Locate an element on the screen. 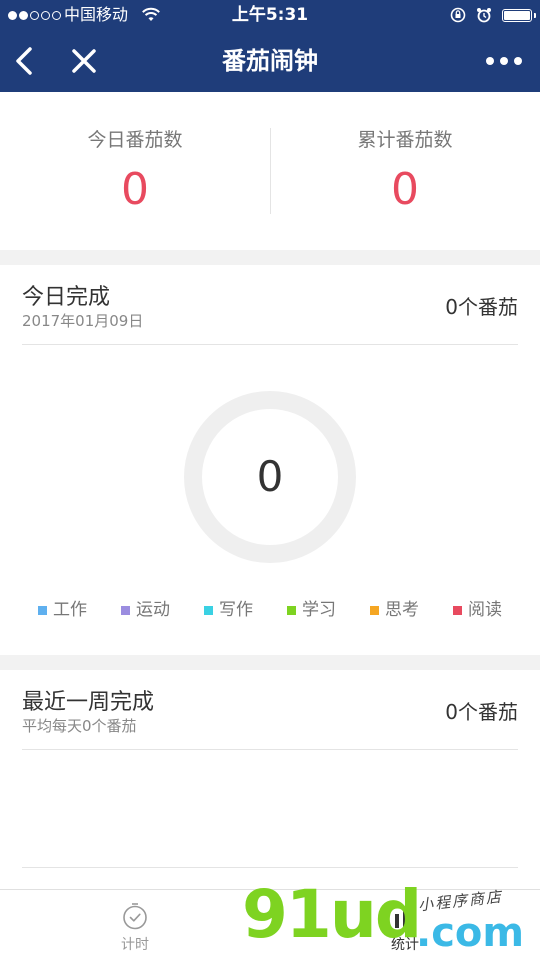 Image resolution: width=540 pixels, height=960 pixels. battery-icon is located at coordinates (519, 15).